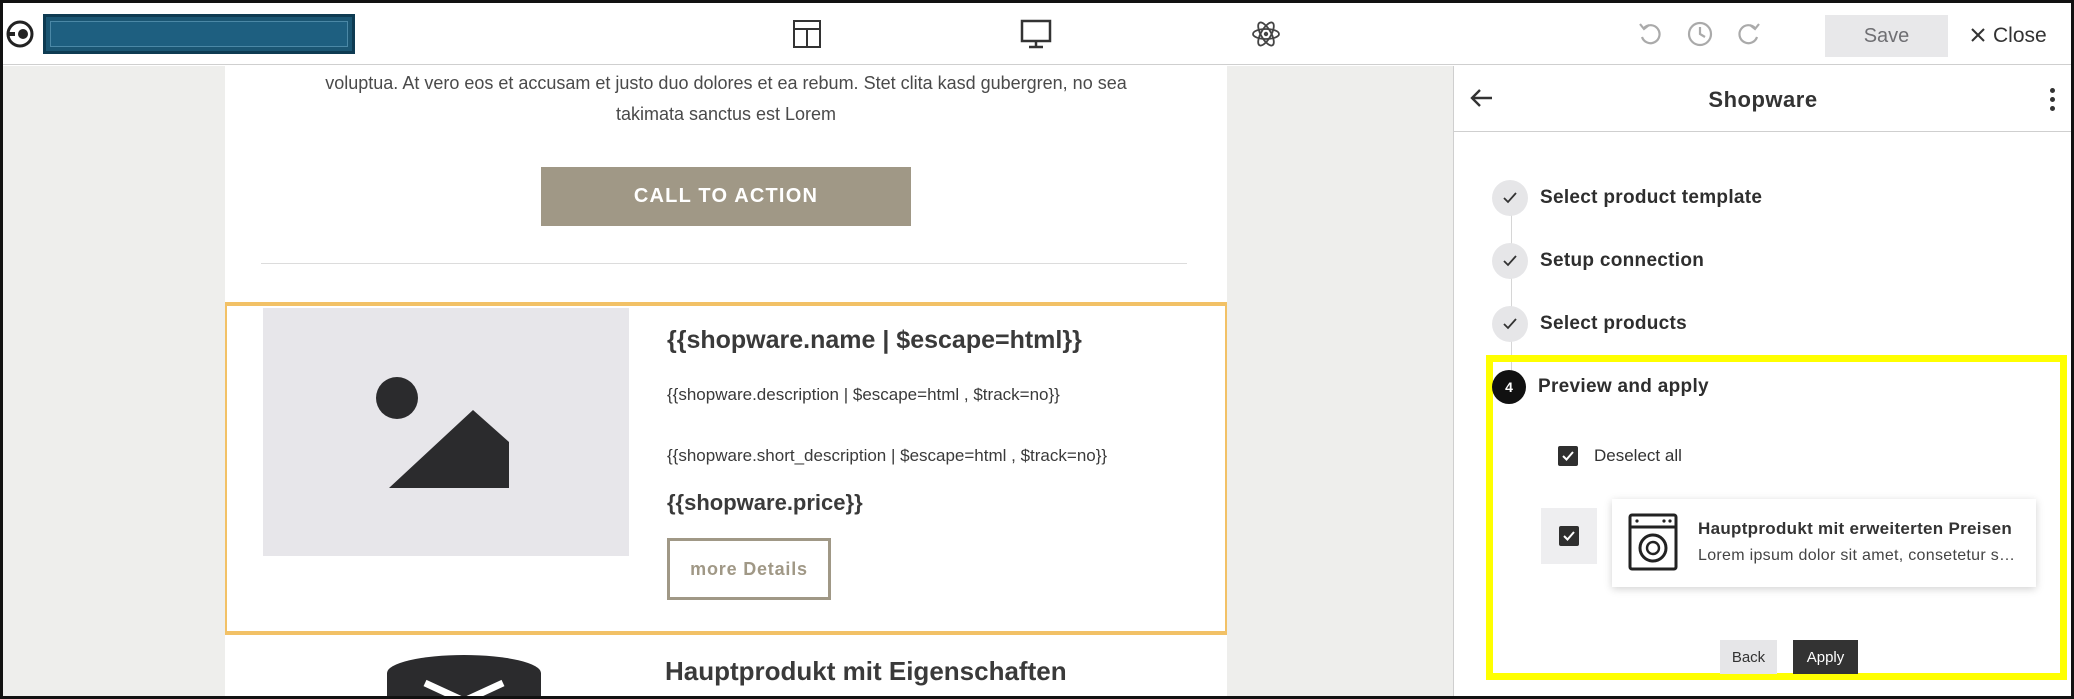 The image size is (2074, 699). I want to click on desktop-preview-icon, so click(1036, 34).